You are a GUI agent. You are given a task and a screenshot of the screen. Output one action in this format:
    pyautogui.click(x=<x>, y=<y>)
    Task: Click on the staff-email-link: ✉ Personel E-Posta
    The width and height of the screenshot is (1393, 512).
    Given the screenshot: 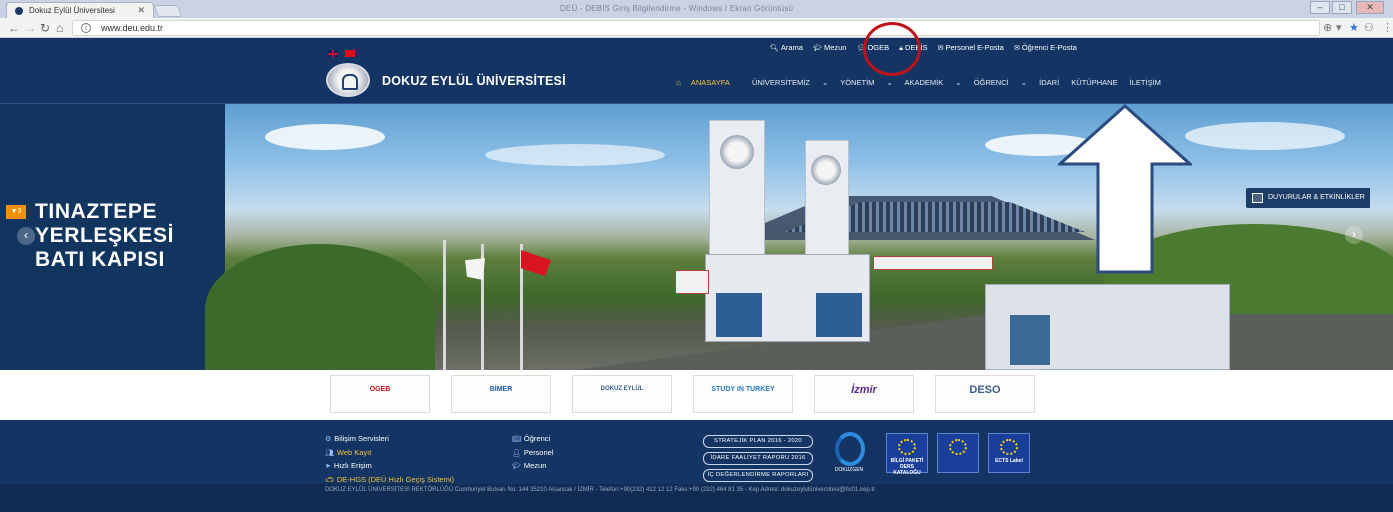 What is the action you would take?
    pyautogui.click(x=973, y=47)
    